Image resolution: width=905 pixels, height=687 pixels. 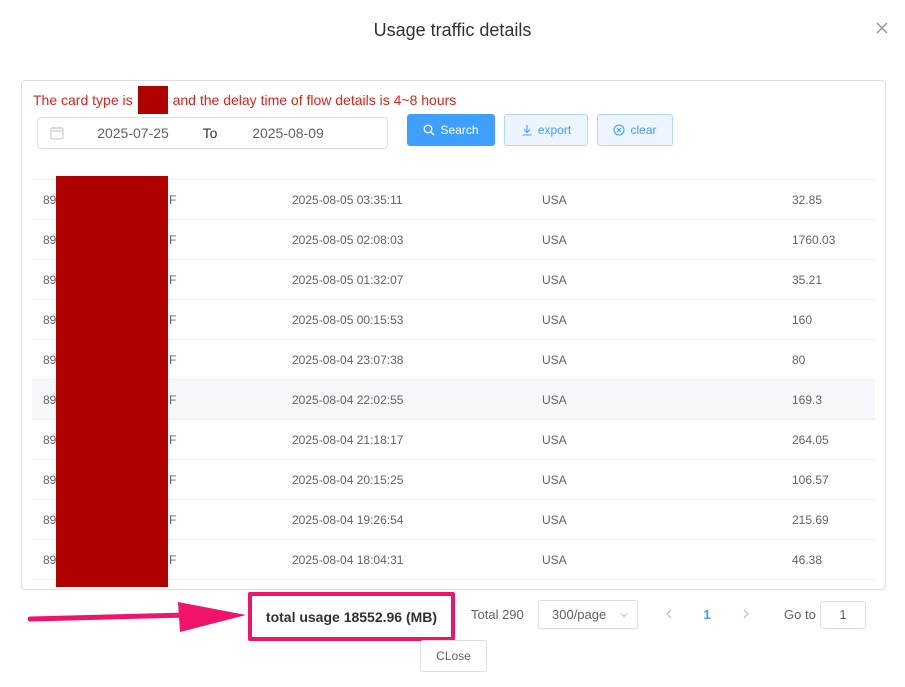 I want to click on download-icon, so click(x=527, y=130).